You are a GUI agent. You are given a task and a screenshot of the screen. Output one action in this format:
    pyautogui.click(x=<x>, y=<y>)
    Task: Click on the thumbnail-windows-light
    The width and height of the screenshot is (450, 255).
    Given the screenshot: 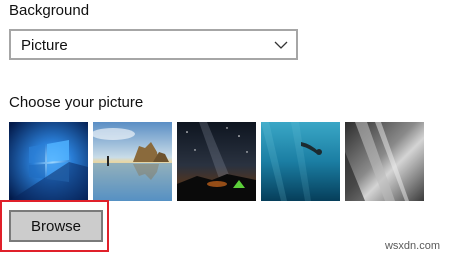 What is the action you would take?
    pyautogui.click(x=48, y=161)
    